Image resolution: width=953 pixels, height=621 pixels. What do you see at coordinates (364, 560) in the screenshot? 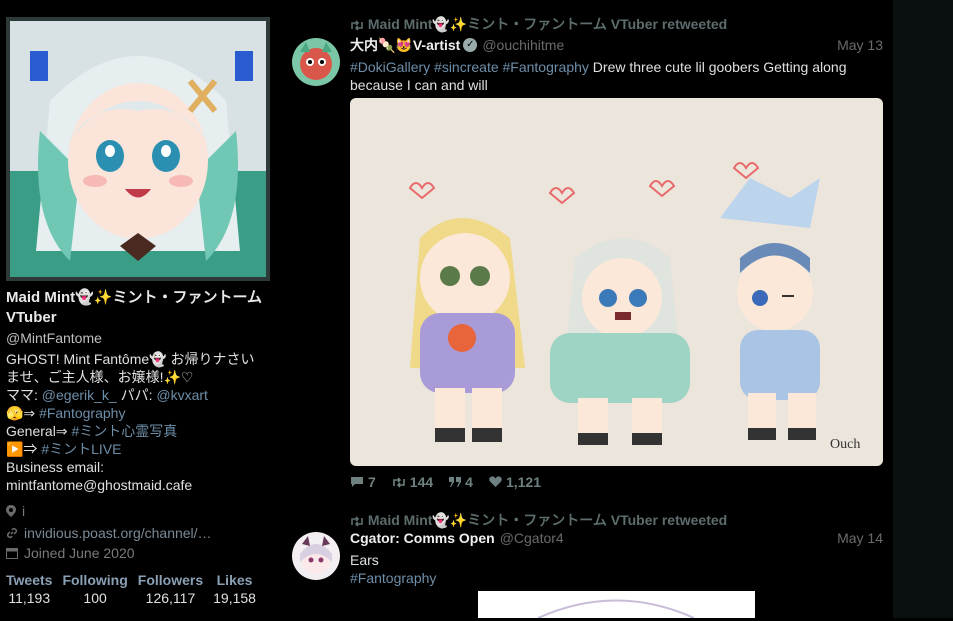
I see `tweet-body: Ears` at bounding box center [364, 560].